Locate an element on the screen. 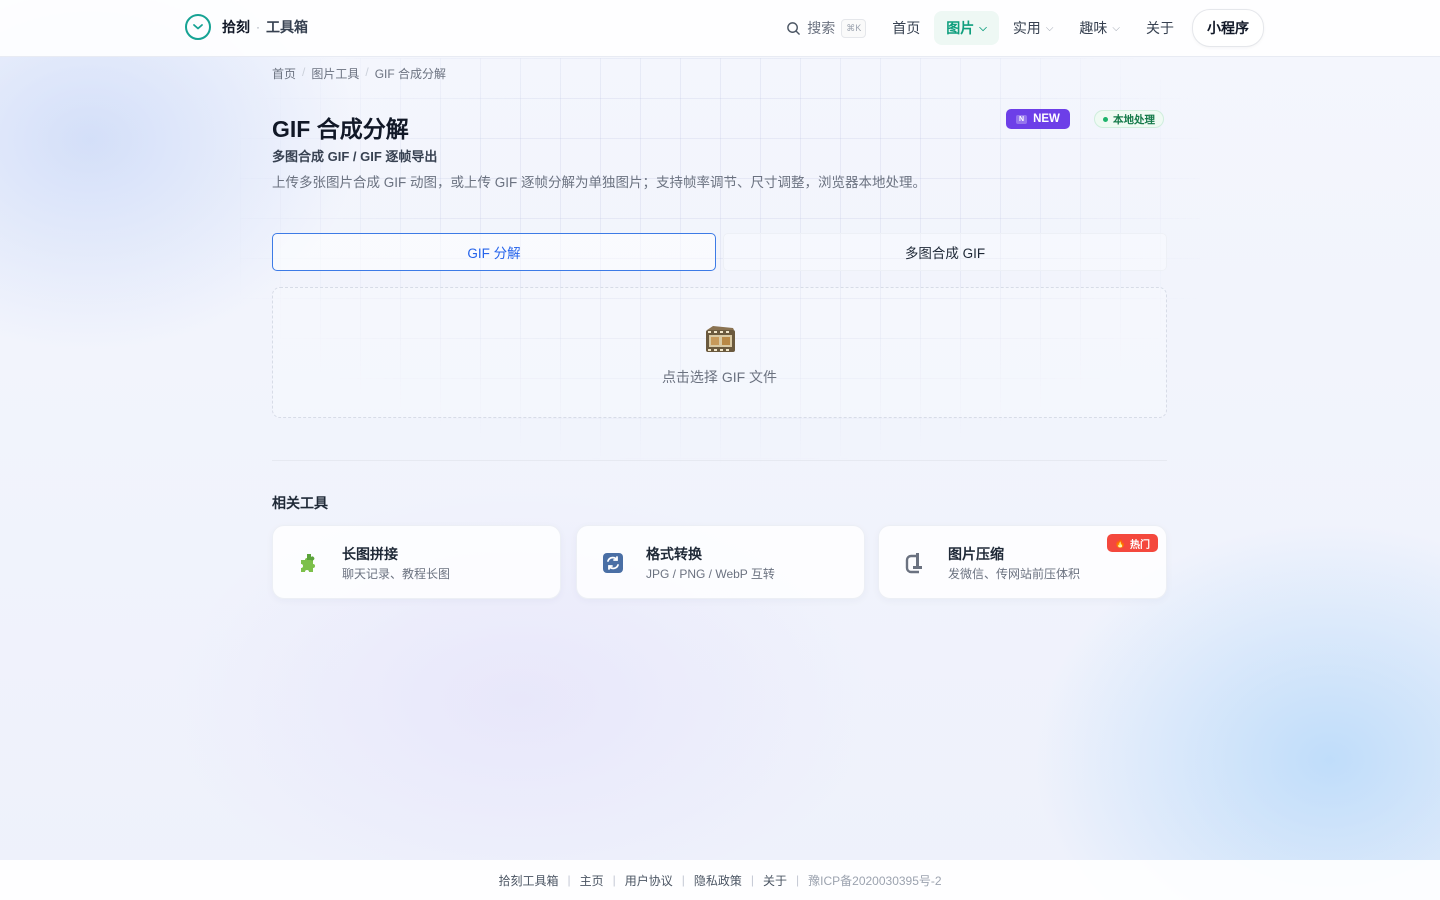  site-logo: 拾刻 · 工具箱 is located at coordinates (246, 27).